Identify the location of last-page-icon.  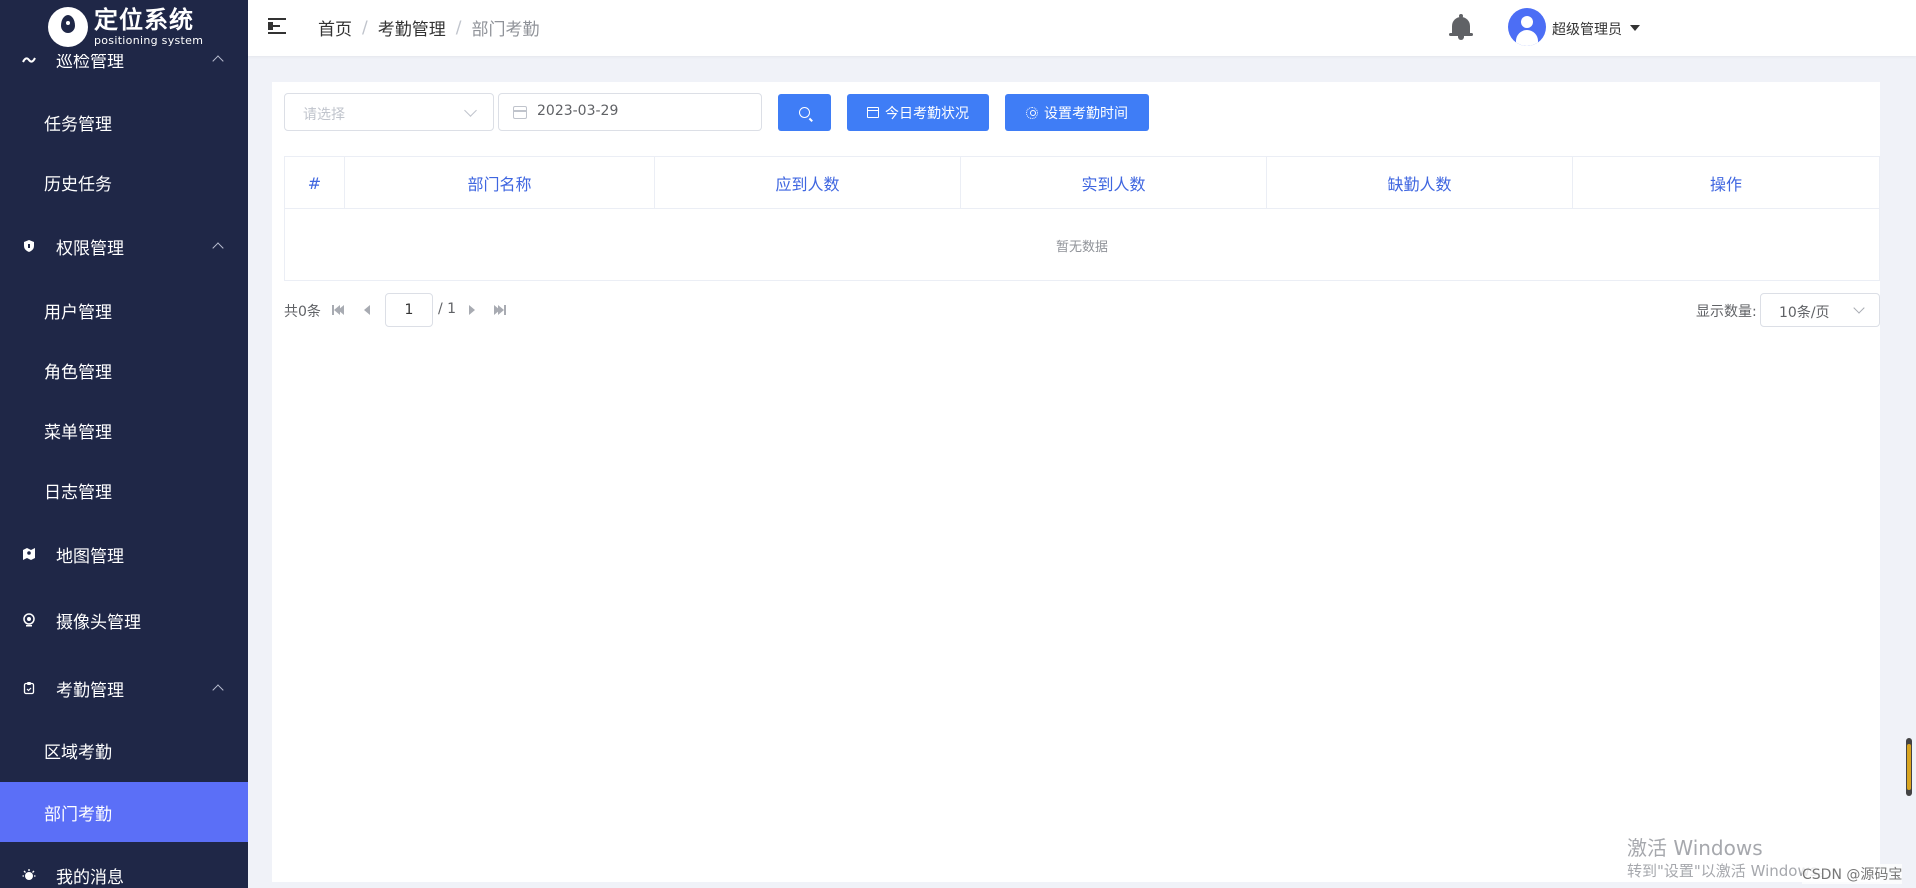
(500, 310).